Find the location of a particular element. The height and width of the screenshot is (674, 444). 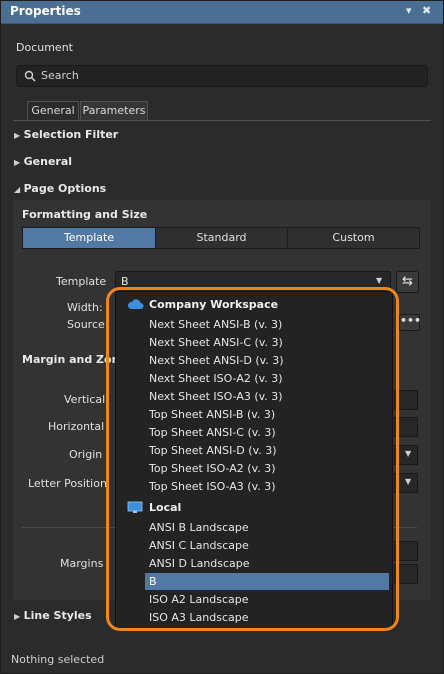

search-input: Search is located at coordinates (222, 76).